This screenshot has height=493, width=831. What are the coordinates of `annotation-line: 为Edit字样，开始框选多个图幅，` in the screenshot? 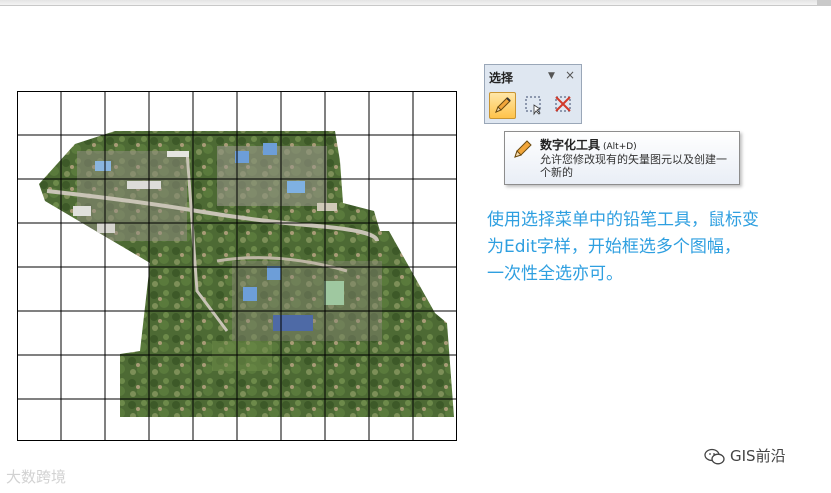 It's located at (614, 247).